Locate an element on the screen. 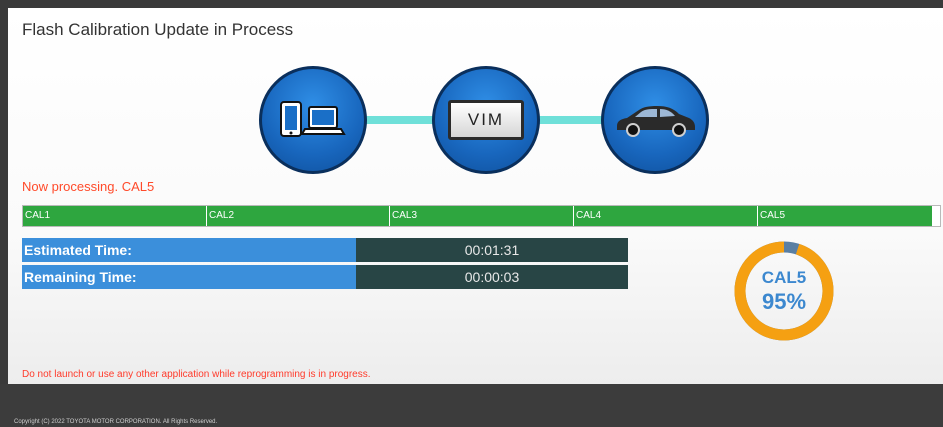  vim-box: VIM is located at coordinates (486, 120).